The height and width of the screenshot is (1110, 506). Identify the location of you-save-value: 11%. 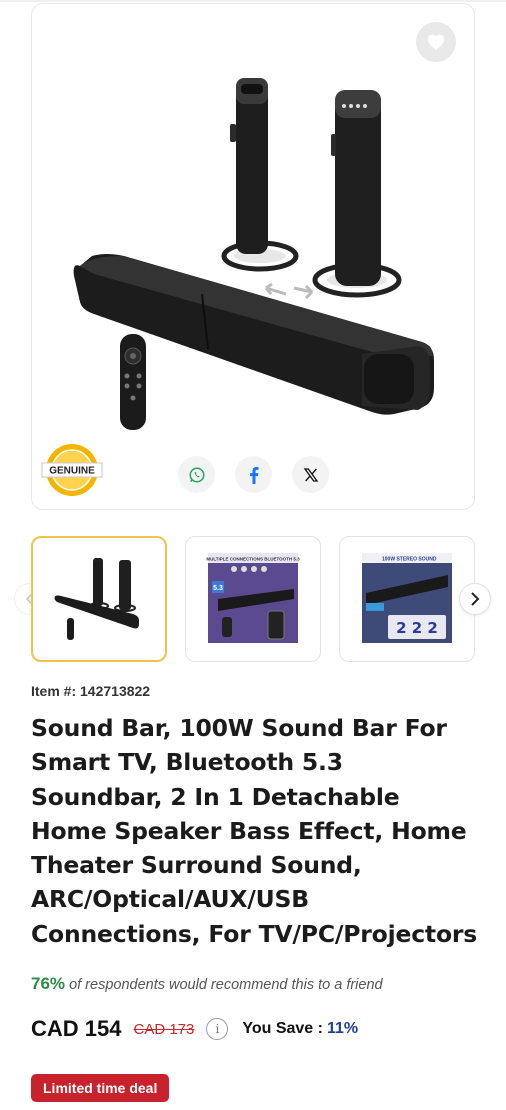
(342, 1028).